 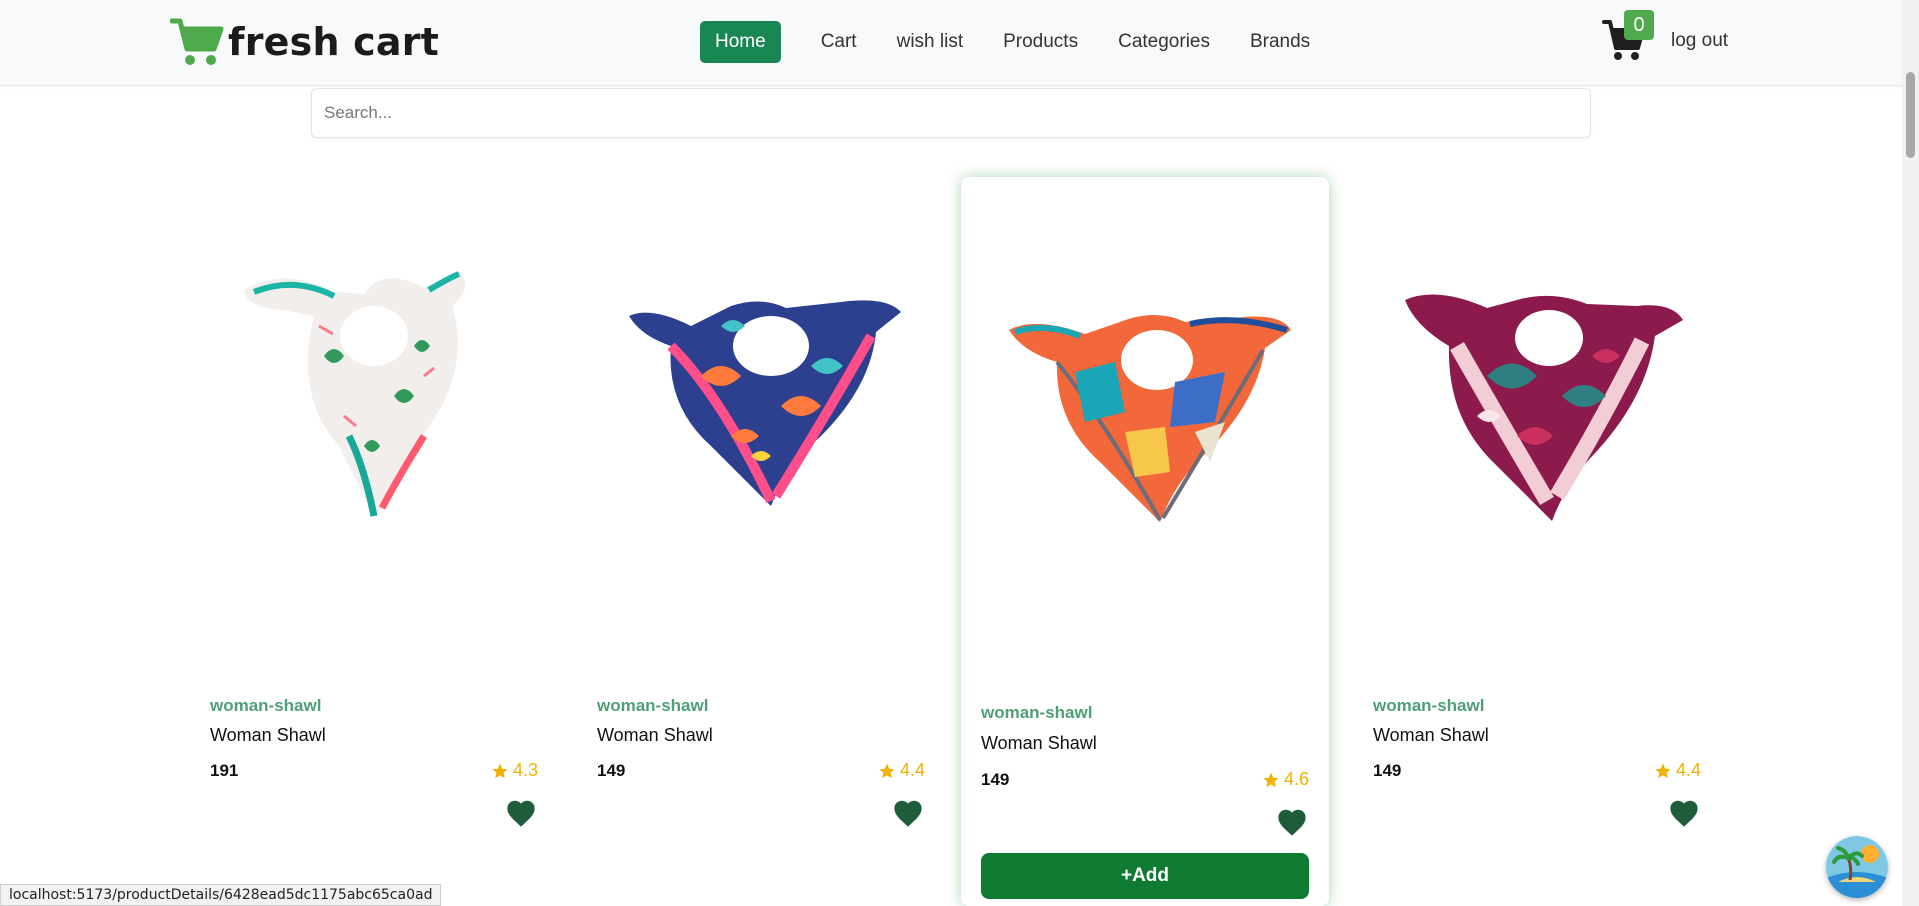 I want to click on brand-logo: fresh cart, so click(x=304, y=42).